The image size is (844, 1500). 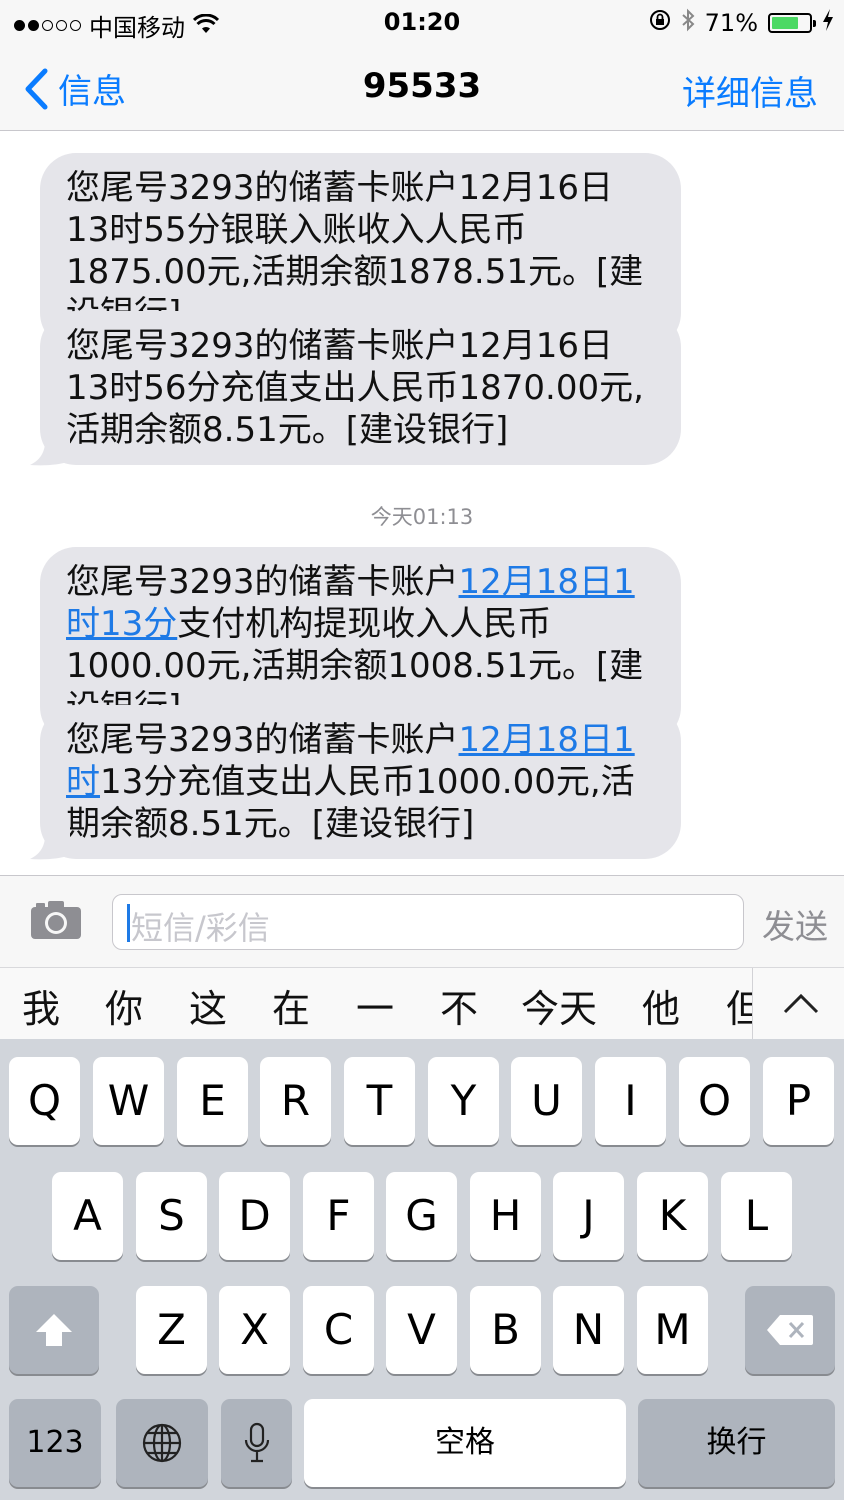 I want to click on key-a: A, so click(x=87, y=1216).